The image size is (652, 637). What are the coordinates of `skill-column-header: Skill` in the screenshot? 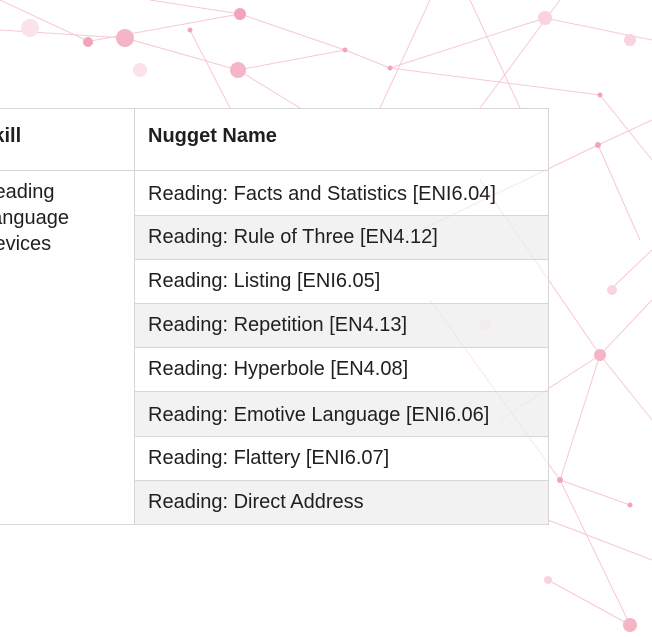 It's located at (67, 139).